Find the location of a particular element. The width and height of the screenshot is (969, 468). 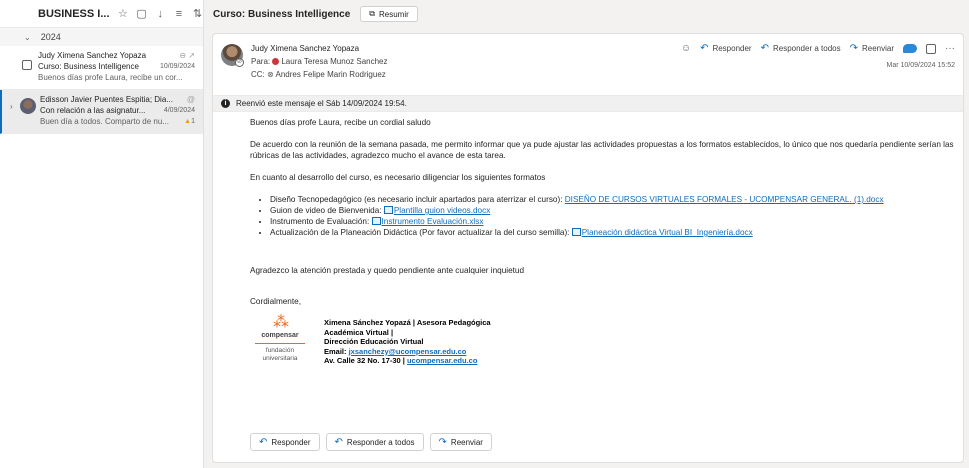

cc-recipient: Andres Felipe Marin Rodriguez is located at coordinates (331, 74).